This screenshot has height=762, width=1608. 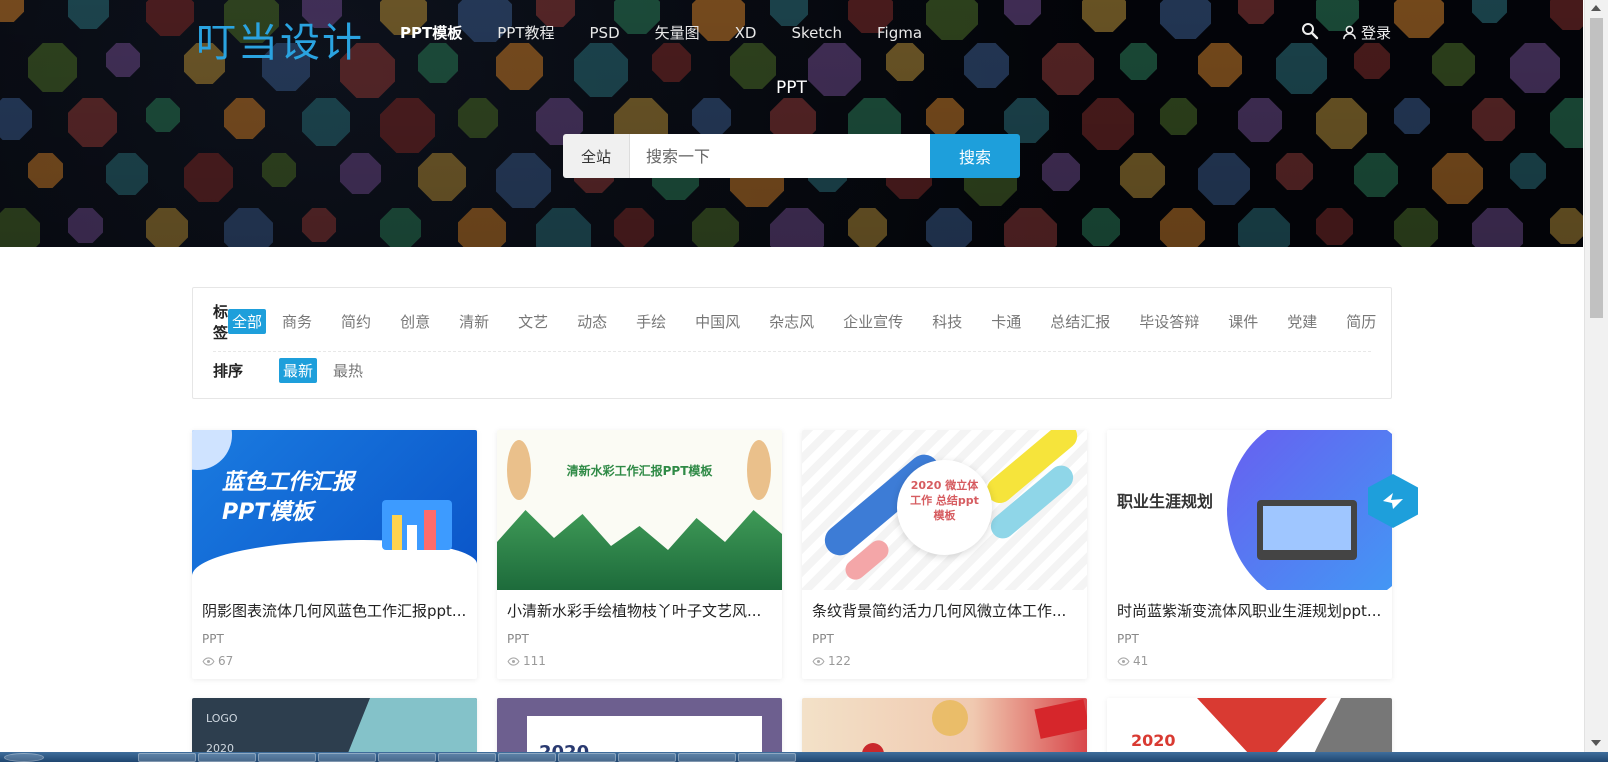 I want to click on tag-filter-label: 标签, so click(x=221, y=322).